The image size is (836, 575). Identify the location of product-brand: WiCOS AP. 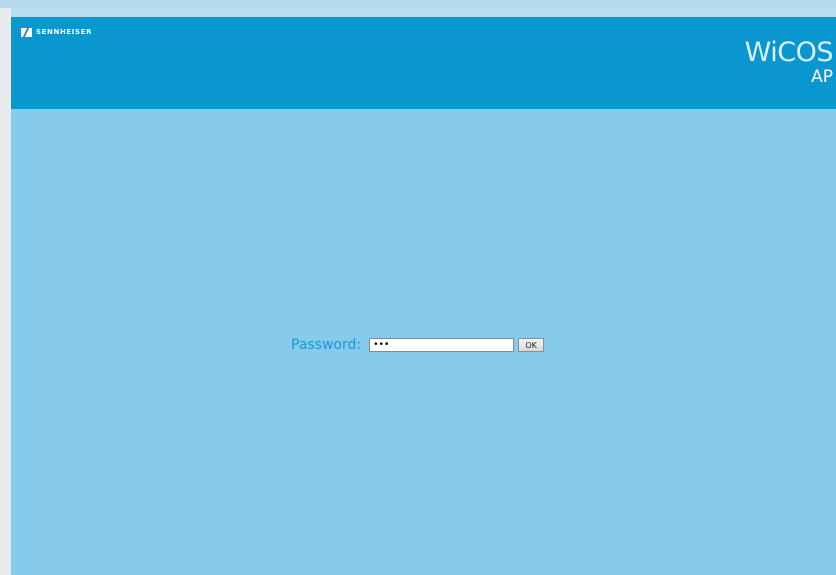
(783, 68).